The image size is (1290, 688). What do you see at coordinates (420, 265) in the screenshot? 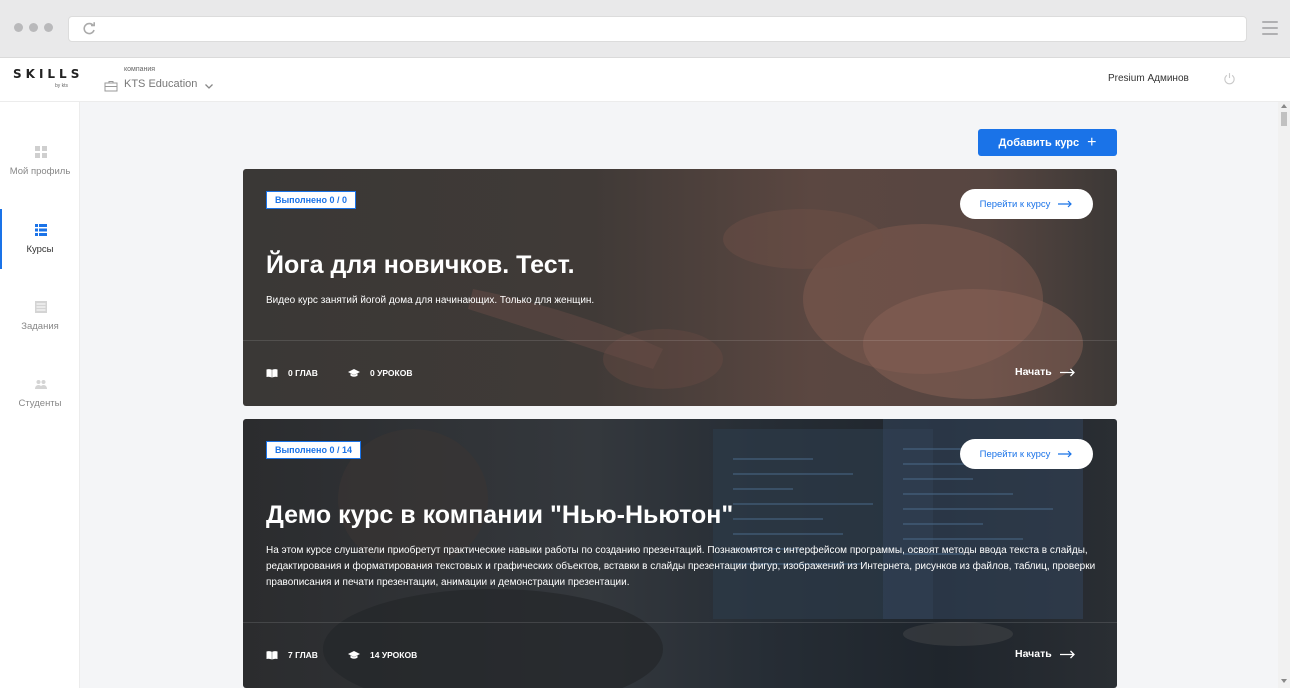
I see `course-title: Йога для новичков. Тест.` at bounding box center [420, 265].